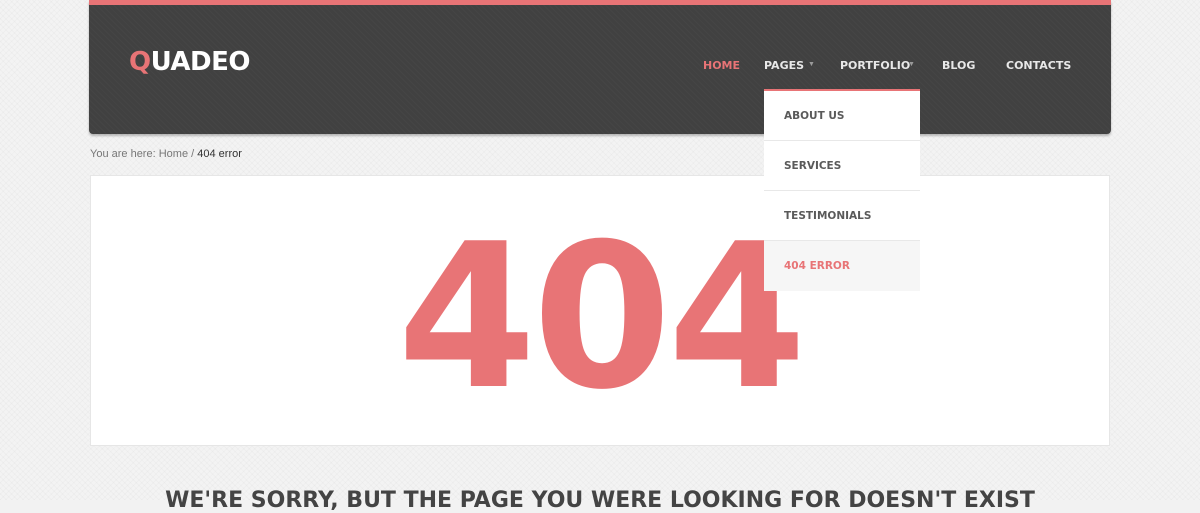 The height and width of the screenshot is (513, 1200). I want to click on pages-dropdown-menu: About us Services Testimonials 404 Error, so click(842, 190).